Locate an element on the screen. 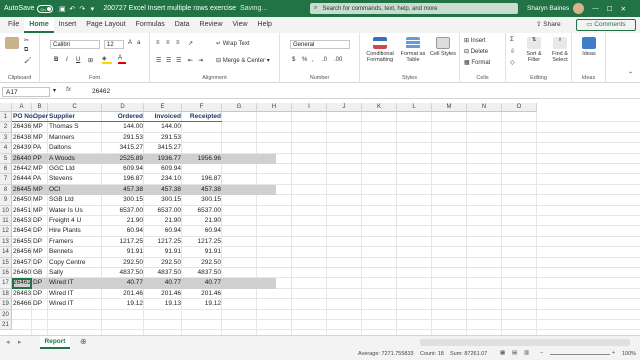 The height and width of the screenshot is (360, 640). table-cell: 1936.77 is located at coordinates (163, 159).